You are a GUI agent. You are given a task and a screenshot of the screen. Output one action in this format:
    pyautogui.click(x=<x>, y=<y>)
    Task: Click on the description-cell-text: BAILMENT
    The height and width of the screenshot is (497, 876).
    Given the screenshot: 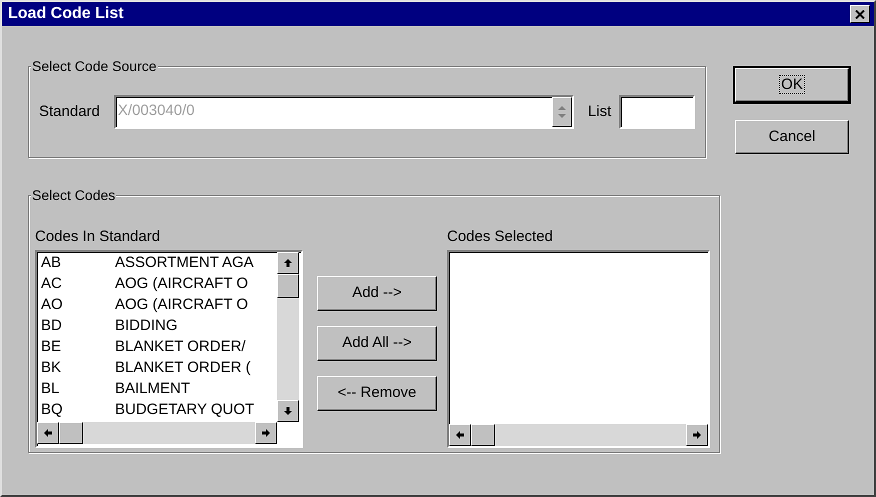 What is the action you would take?
    pyautogui.click(x=152, y=389)
    